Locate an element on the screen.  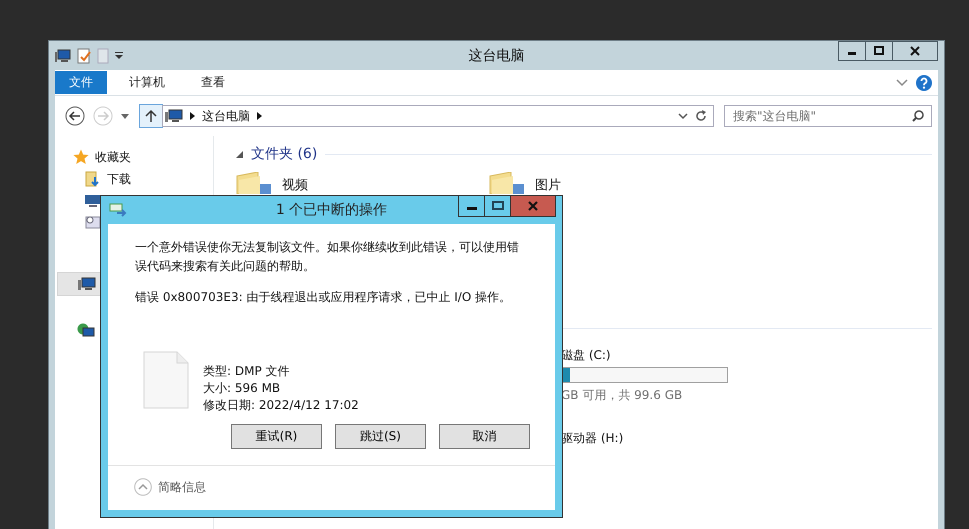
ribbon-tab: 计算机 is located at coordinates (147, 82).